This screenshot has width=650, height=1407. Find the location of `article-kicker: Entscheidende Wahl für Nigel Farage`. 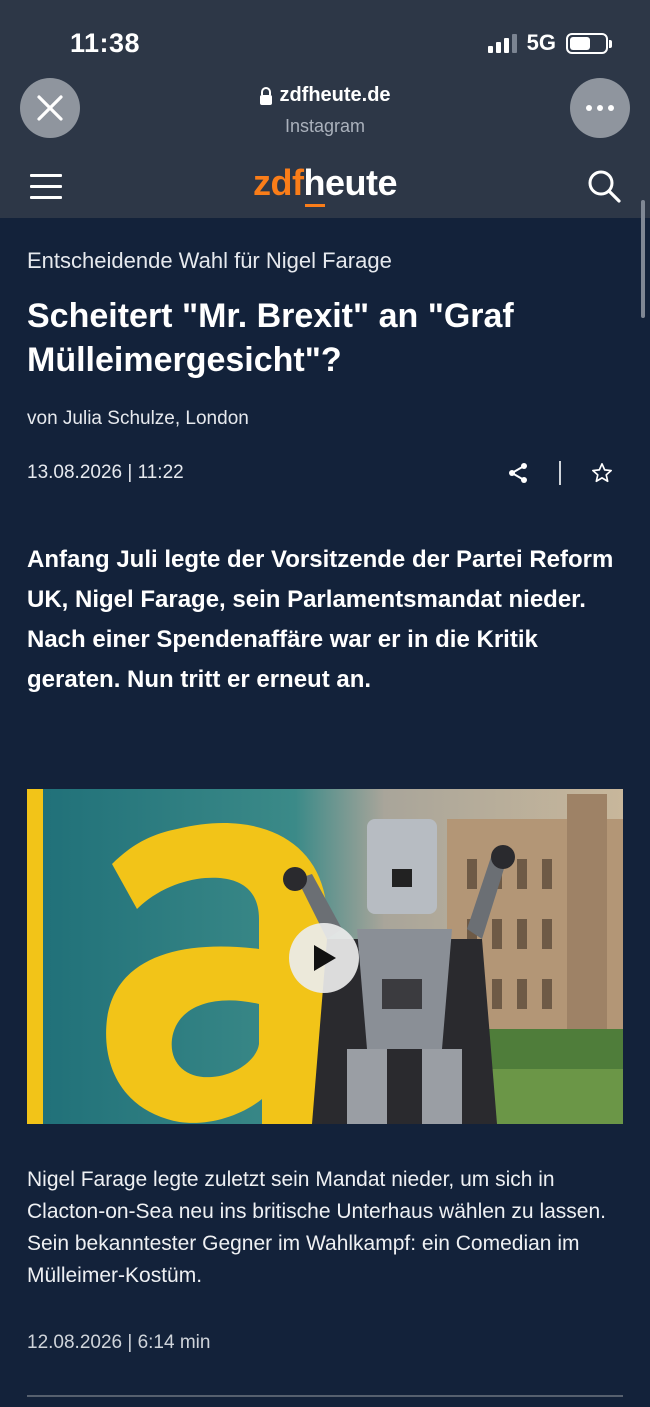

article-kicker: Entscheidende Wahl für Nigel Farage is located at coordinates (209, 260).